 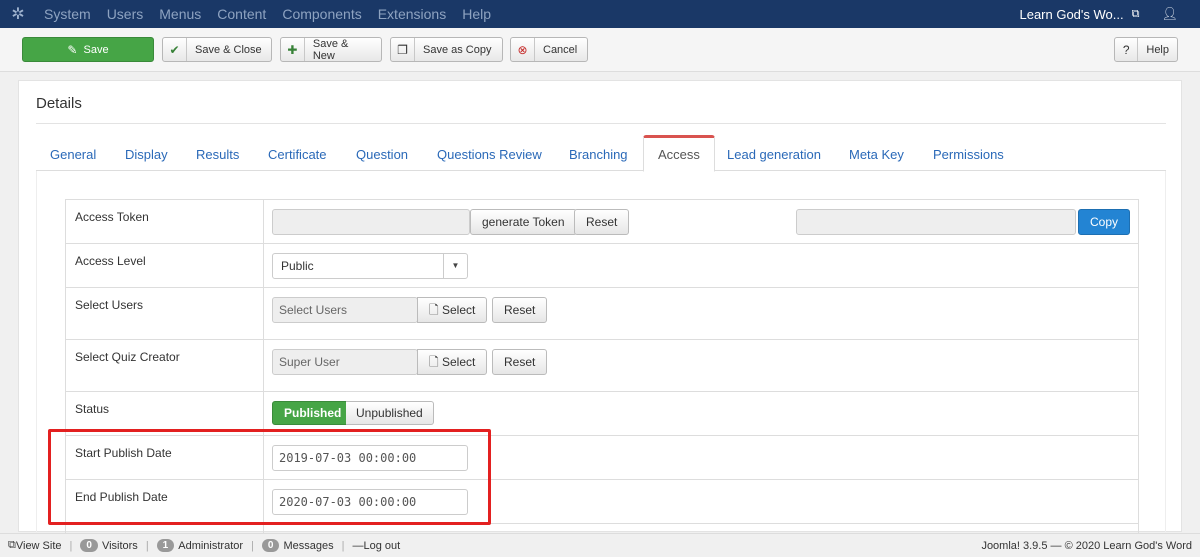 What do you see at coordinates (412, 14) in the screenshot?
I see `menu-extensions: Extensions` at bounding box center [412, 14].